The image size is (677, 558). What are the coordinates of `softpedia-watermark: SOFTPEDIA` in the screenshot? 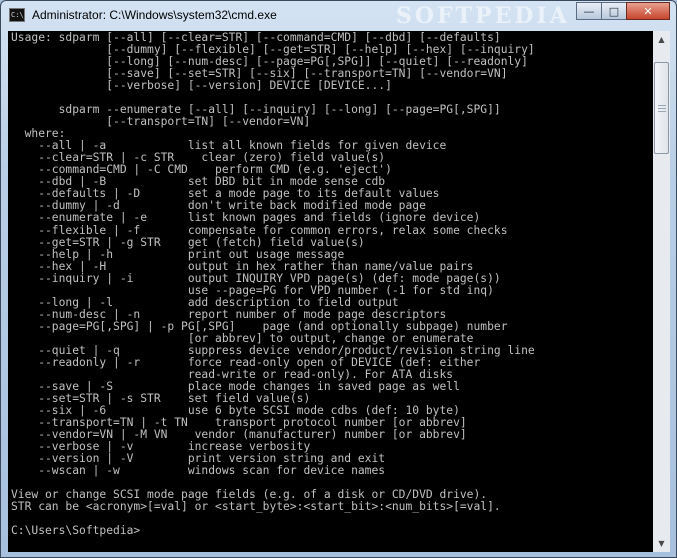 It's located at (483, 16).